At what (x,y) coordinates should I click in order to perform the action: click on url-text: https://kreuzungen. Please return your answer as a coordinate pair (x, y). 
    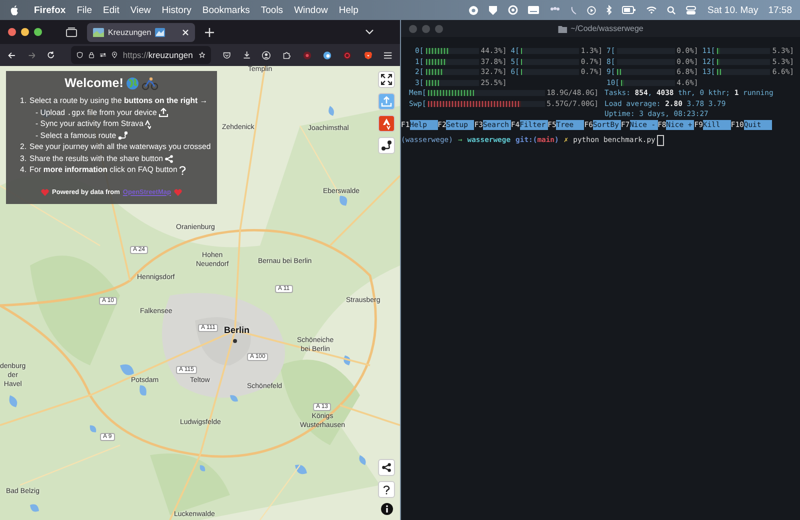
    Looking at the image, I should click on (157, 55).